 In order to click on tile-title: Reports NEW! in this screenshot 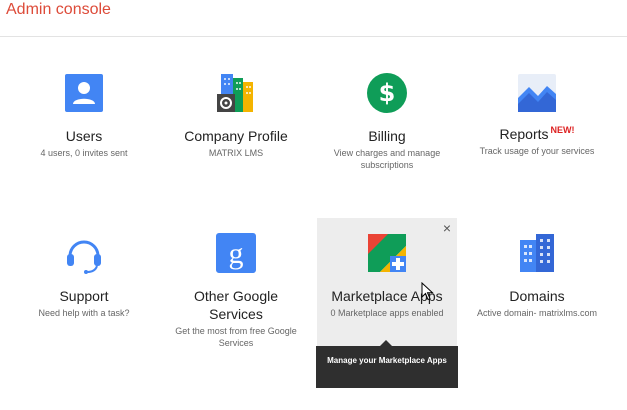, I will do `click(537, 132)`.